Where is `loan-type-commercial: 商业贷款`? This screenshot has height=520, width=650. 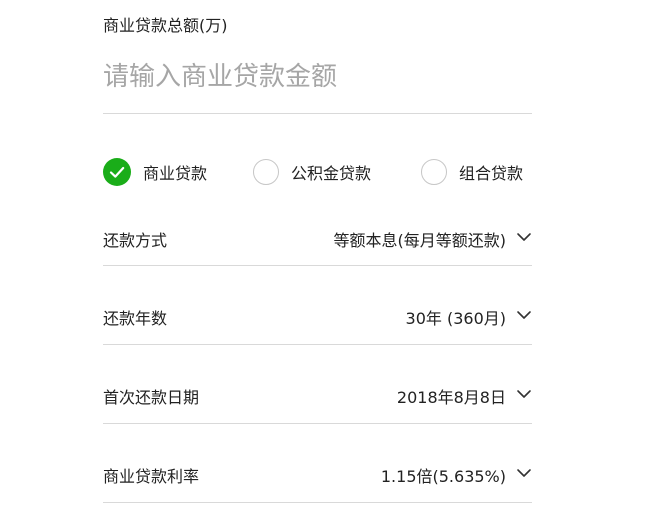 loan-type-commercial: 商业贷款 is located at coordinates (155, 172).